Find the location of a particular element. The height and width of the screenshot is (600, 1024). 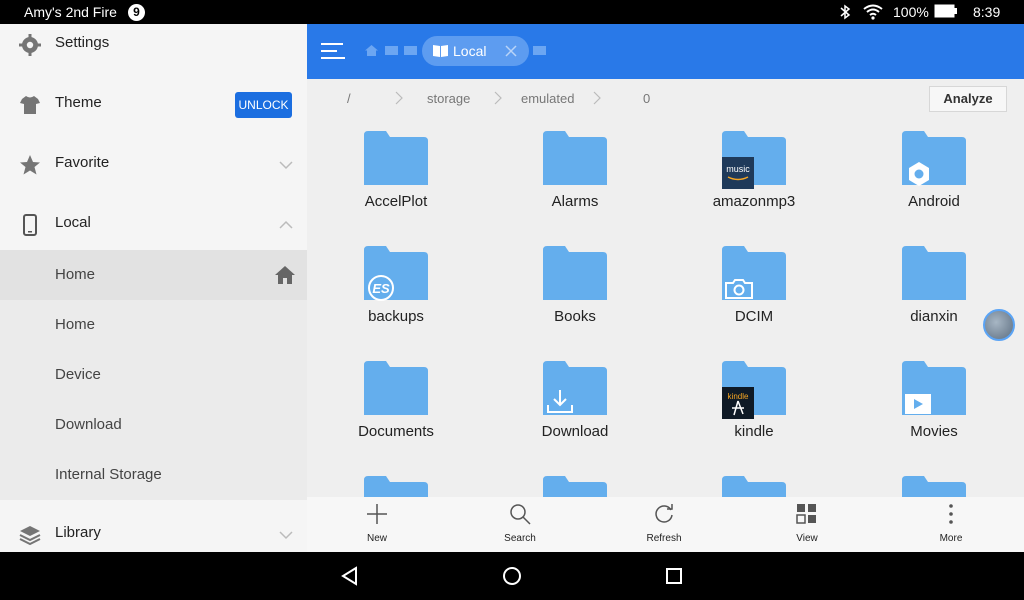

search-button: Search is located at coordinates (520, 524).